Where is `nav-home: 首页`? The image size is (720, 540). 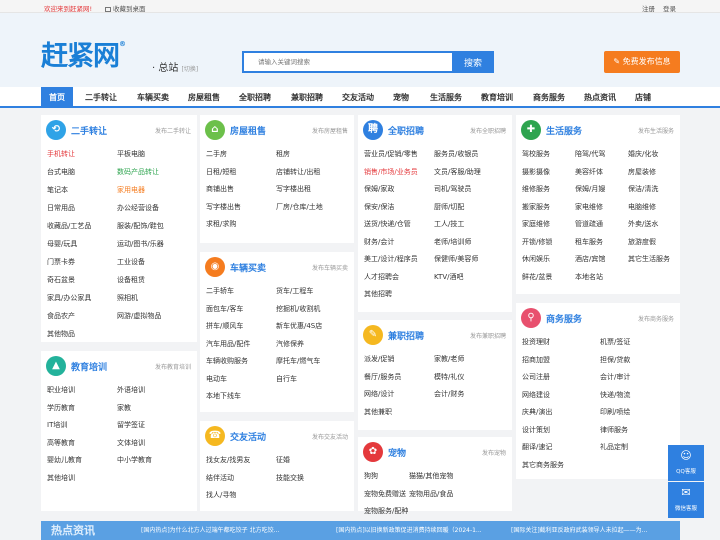 nav-home: 首页 is located at coordinates (57, 97).